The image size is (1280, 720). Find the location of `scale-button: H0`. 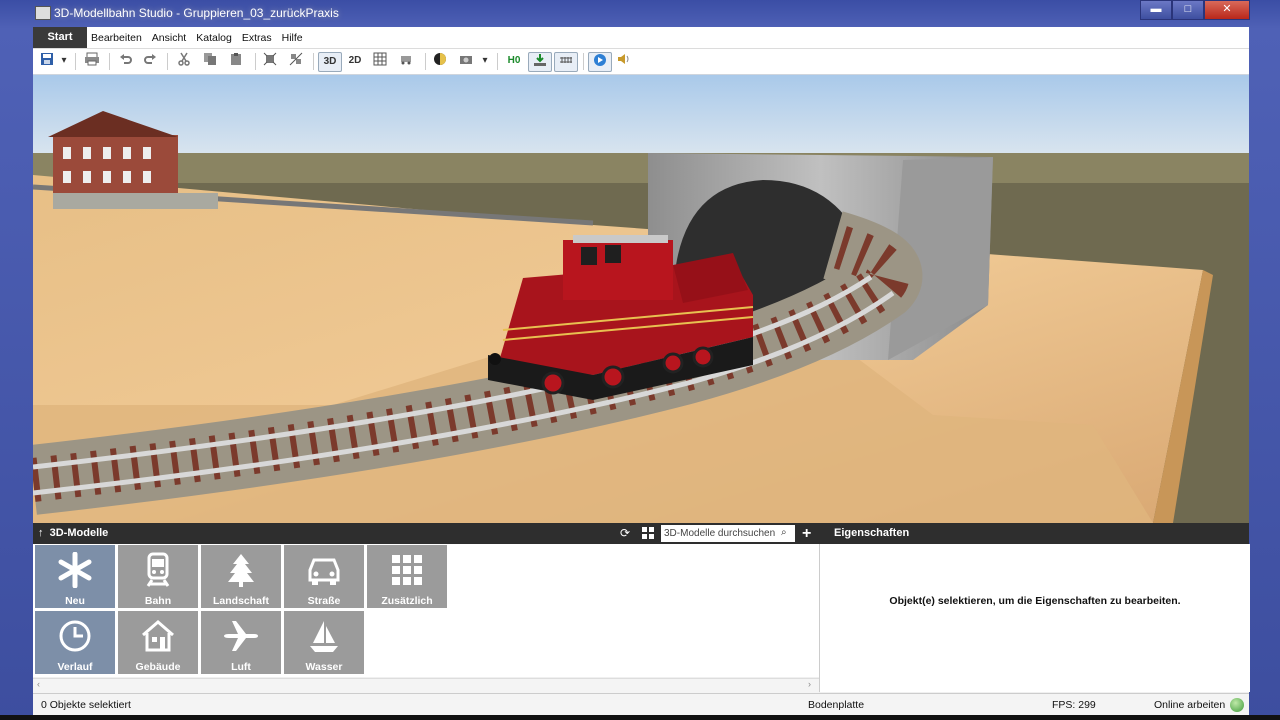

scale-button: H0 is located at coordinates (514, 61).